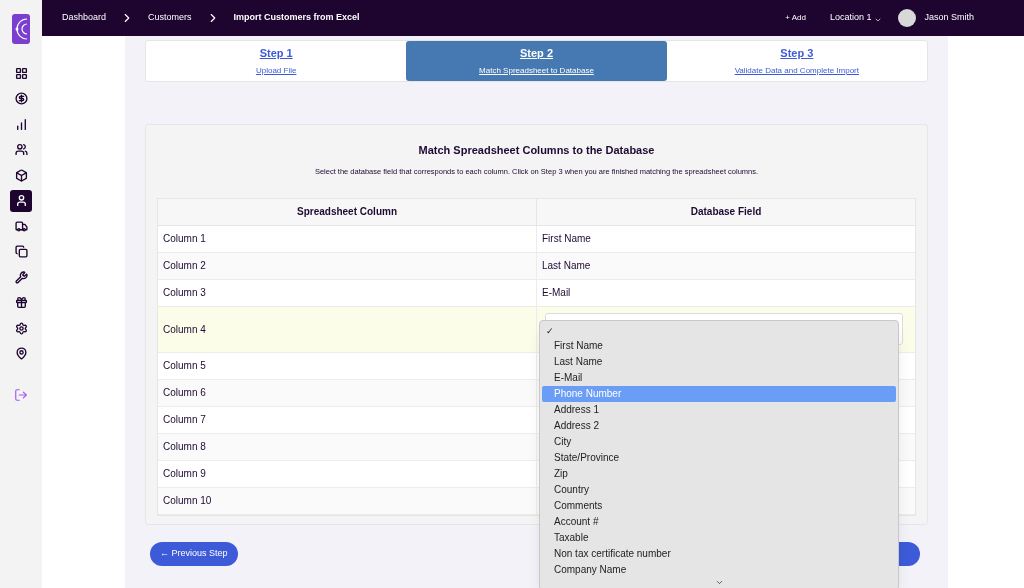 The image size is (1024, 588). I want to click on logout-icon, so click(21, 395).